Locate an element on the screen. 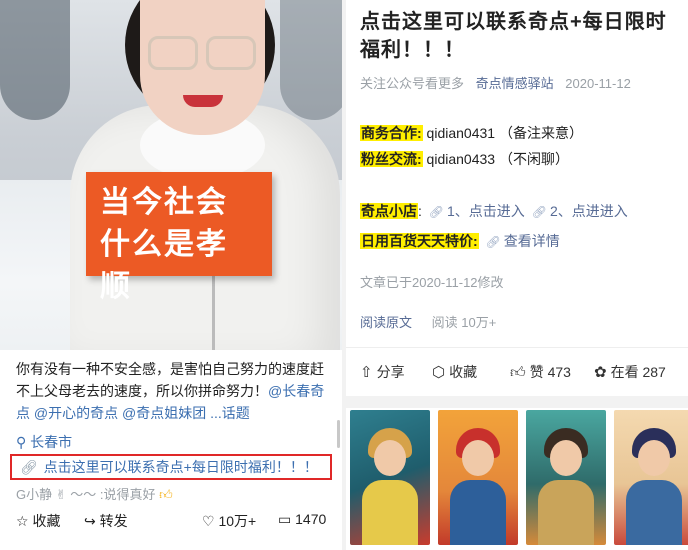 This screenshot has width=688, height=550. collect-button: ☆ 收藏 is located at coordinates (38, 521).